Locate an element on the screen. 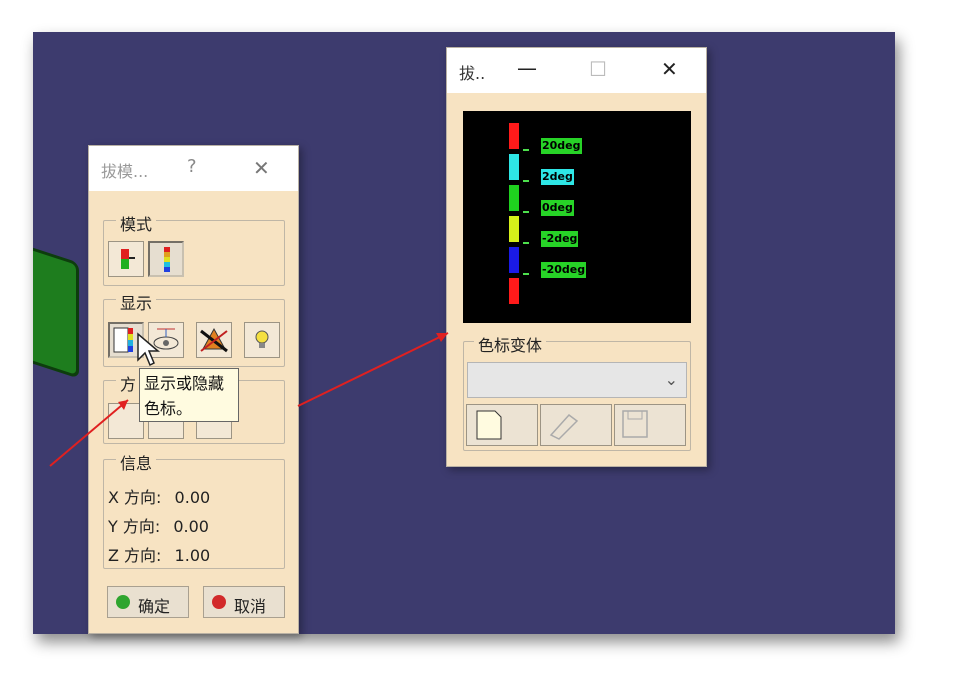 Image resolution: width=960 pixels, height=699 pixels. arrow-to-scale is located at coordinates (373, 369).